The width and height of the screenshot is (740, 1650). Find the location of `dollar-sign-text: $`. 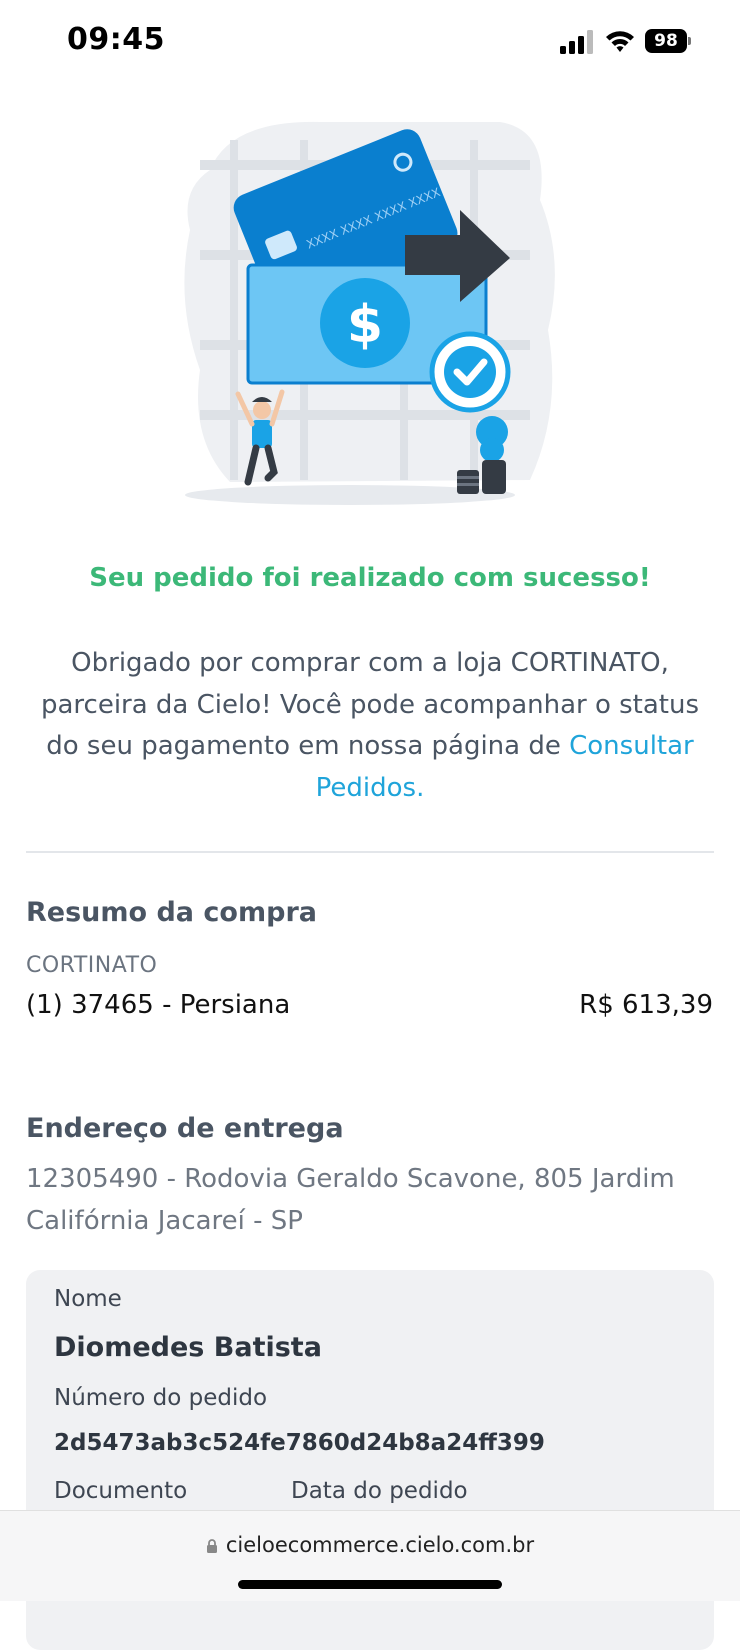

dollar-sign-text: $ is located at coordinates (365, 325).